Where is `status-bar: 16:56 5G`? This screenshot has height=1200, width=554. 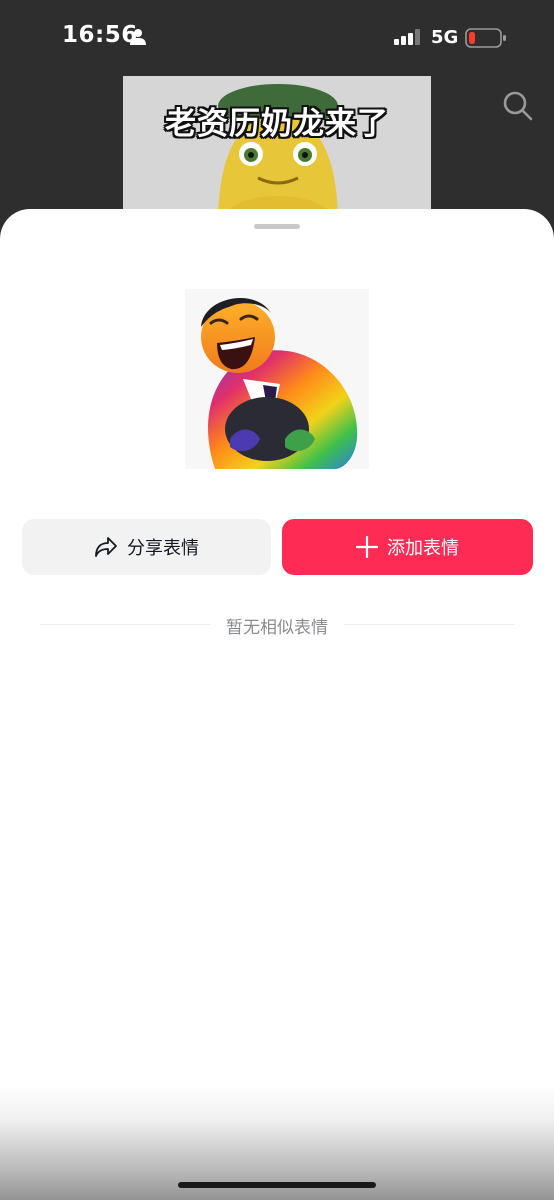 status-bar: 16:56 5G is located at coordinates (277, 36).